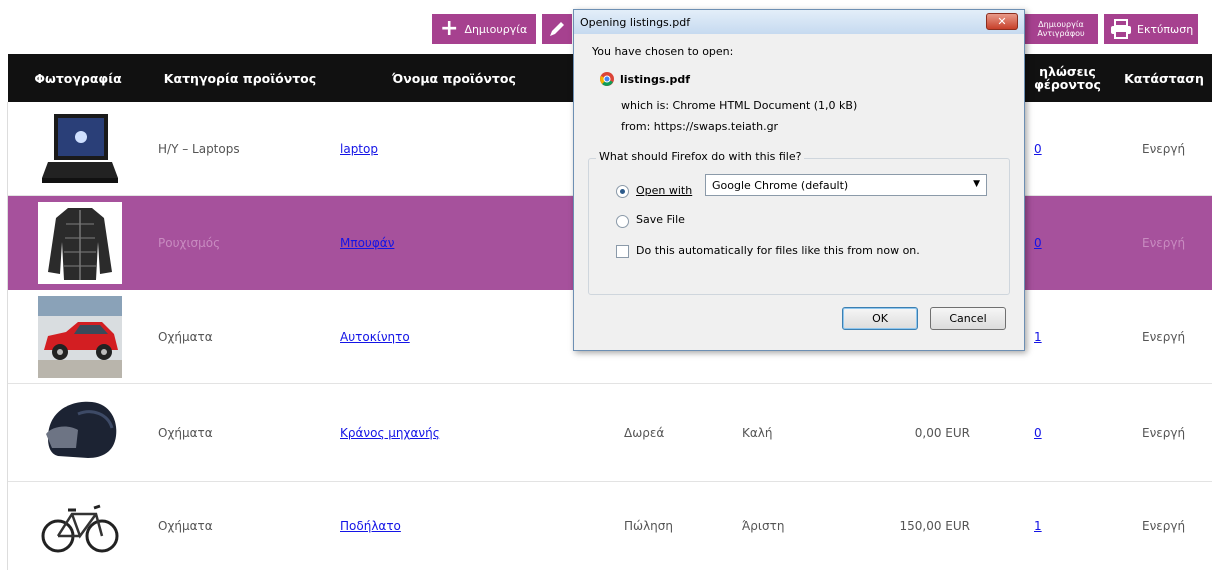 The image size is (1212, 570). What do you see at coordinates (635, 22) in the screenshot?
I see `dialog-title: Opening listings.pdf` at bounding box center [635, 22].